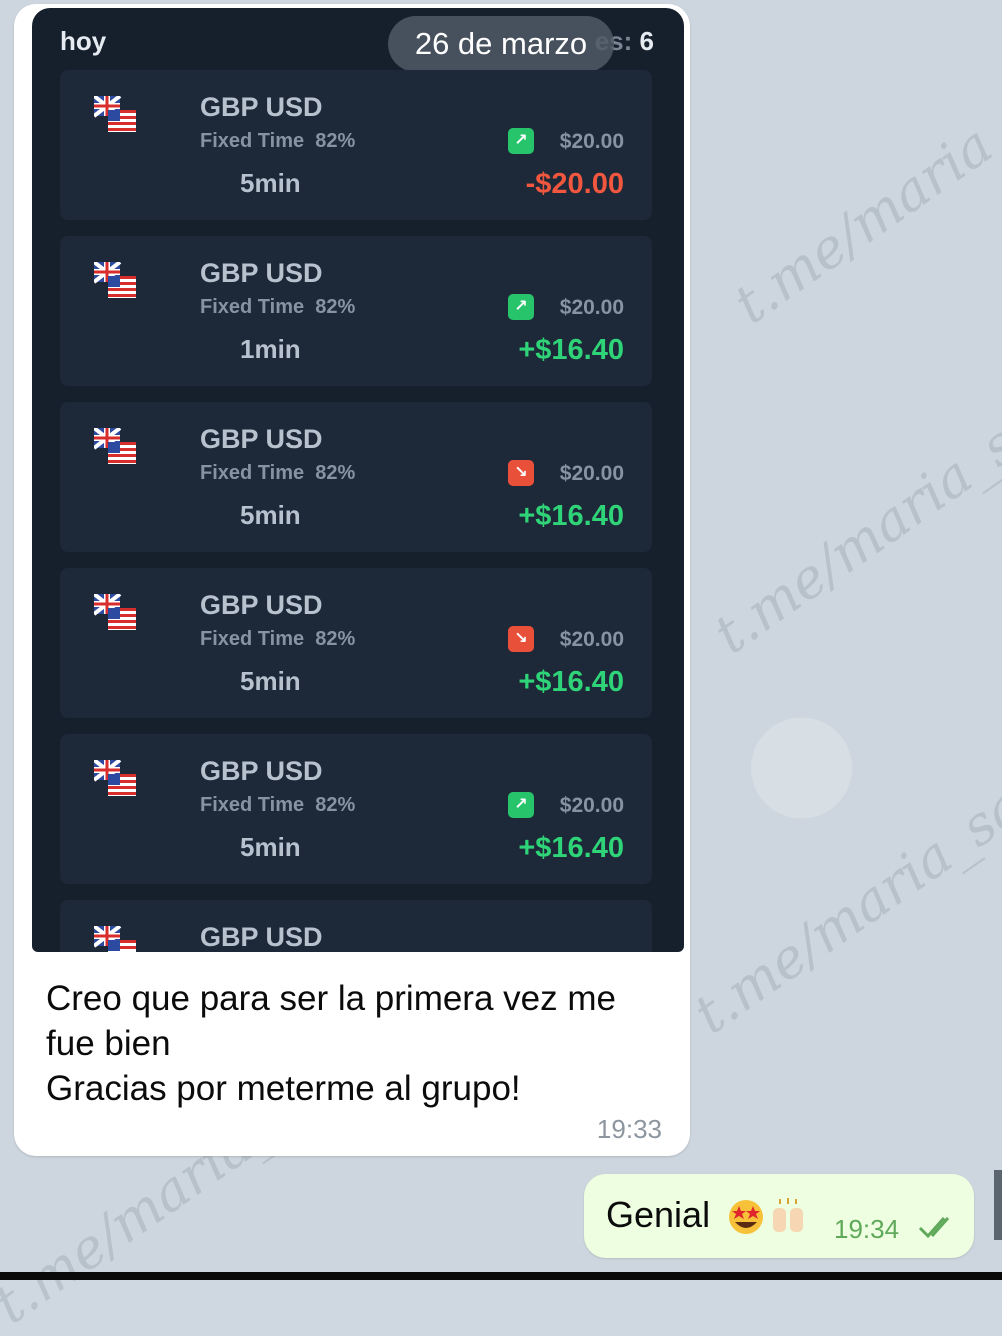 This screenshot has height=1336, width=1002. What do you see at coordinates (998, 1205) in the screenshot?
I see `scrollbar-thumb` at bounding box center [998, 1205].